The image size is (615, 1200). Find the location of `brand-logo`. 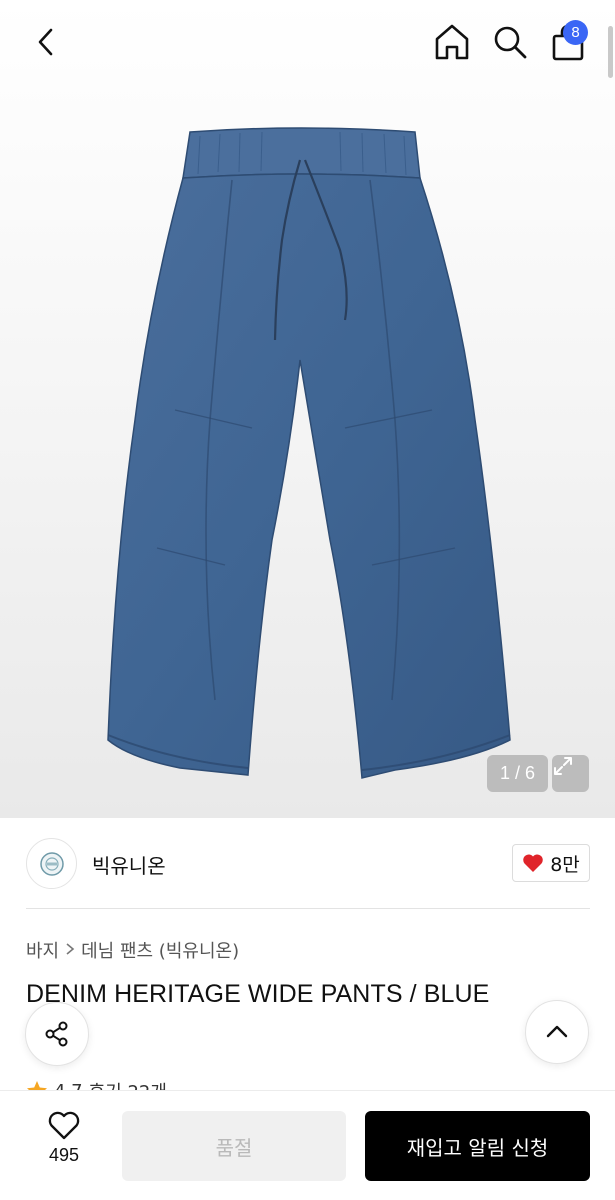

brand-logo is located at coordinates (51, 863).